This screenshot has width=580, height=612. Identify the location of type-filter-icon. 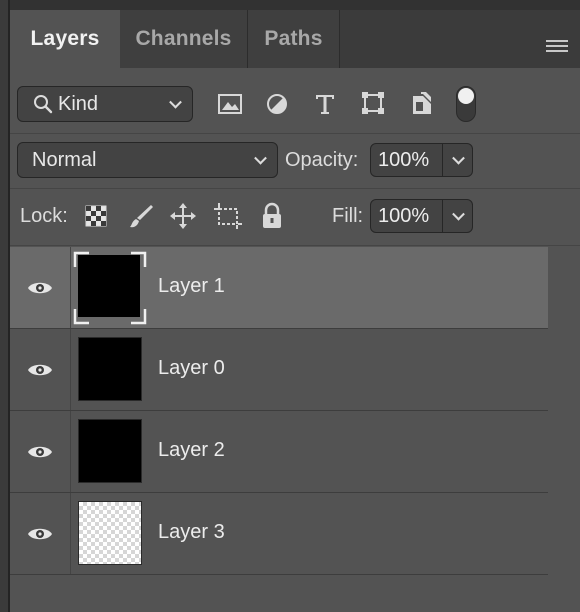
(325, 104).